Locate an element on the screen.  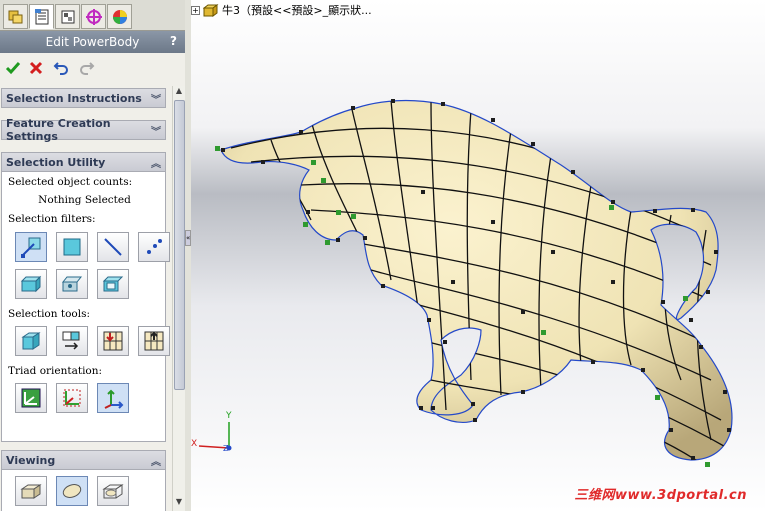
triad-global-button is located at coordinates (31, 398).